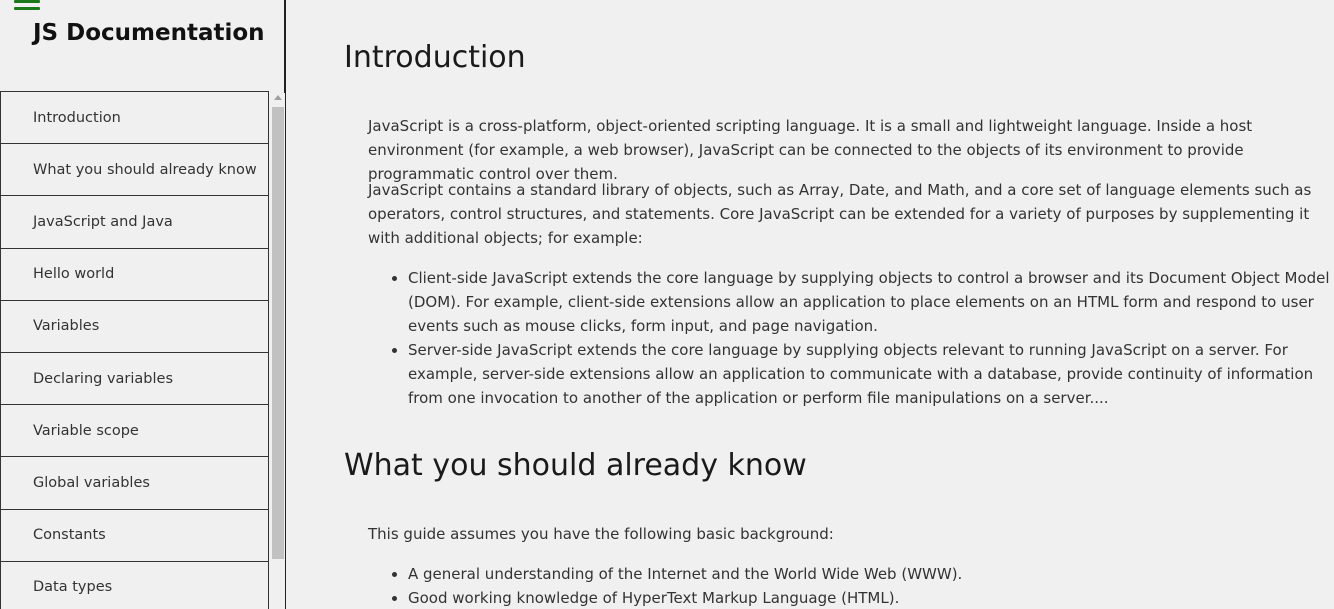  I want to click on sidebar-item-introduction: Introduction, so click(134, 117).